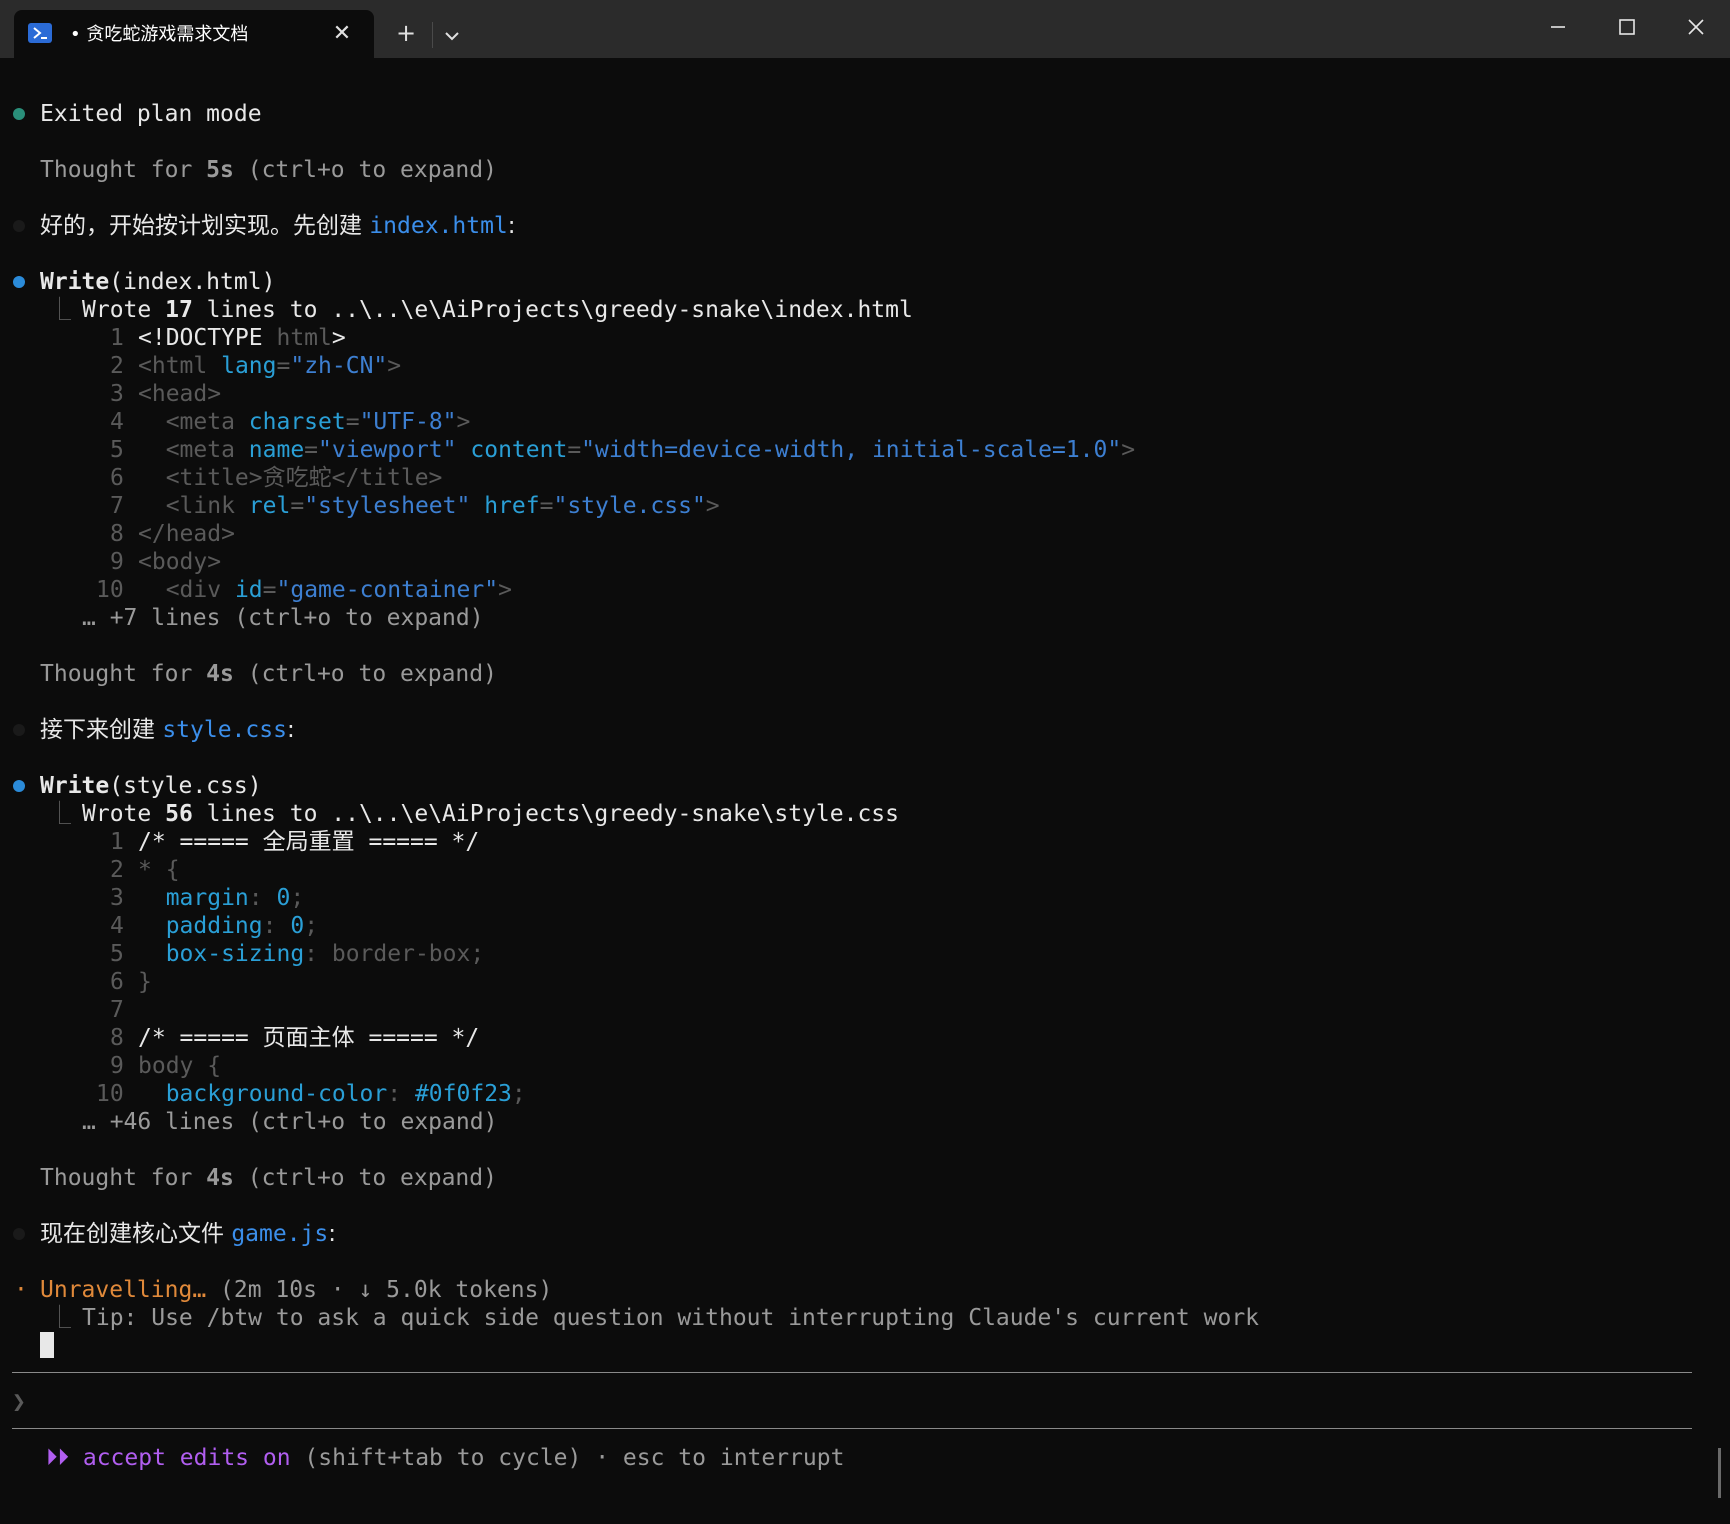 The image size is (1730, 1524). I want to click on tab-title: • 贪吃蛇游戏需求文档, so click(159, 34).